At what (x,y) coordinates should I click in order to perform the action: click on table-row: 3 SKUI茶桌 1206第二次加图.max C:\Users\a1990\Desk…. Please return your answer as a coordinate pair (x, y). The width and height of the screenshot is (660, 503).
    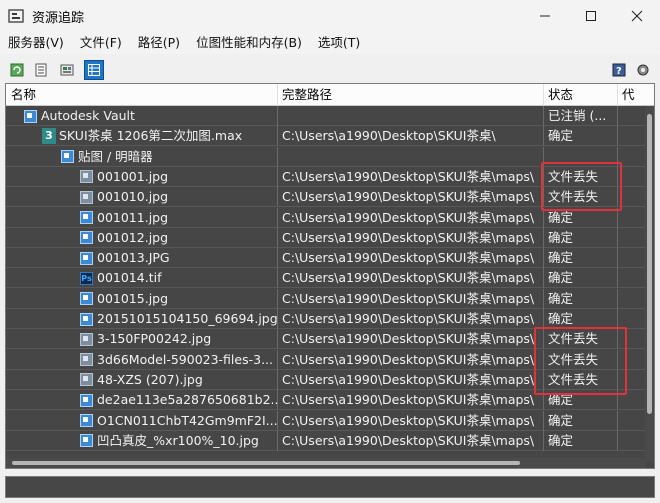
    Looking at the image, I should click on (326, 136).